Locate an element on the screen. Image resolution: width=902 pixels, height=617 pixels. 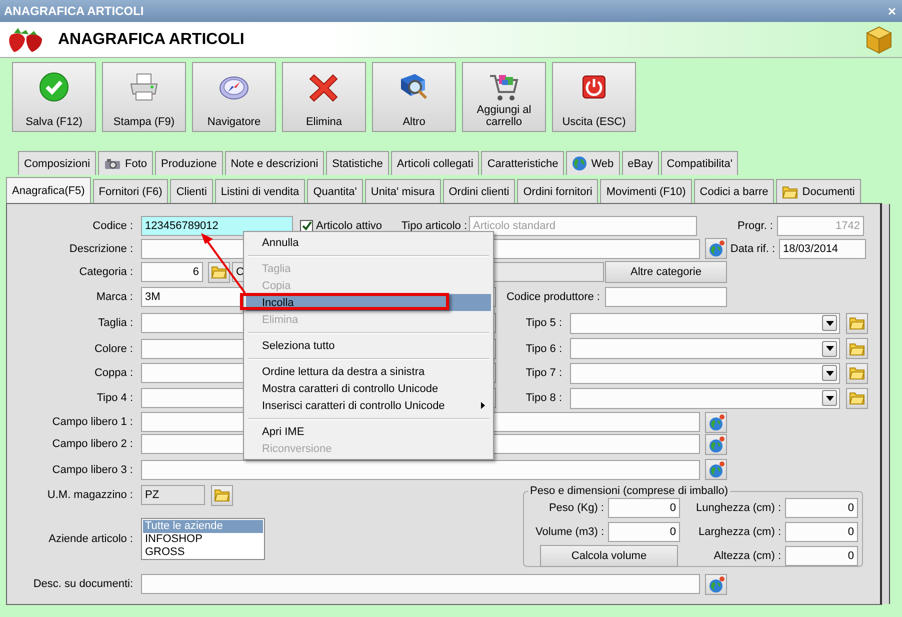
field-label: Tipo articolo : is located at coordinates (433, 226).